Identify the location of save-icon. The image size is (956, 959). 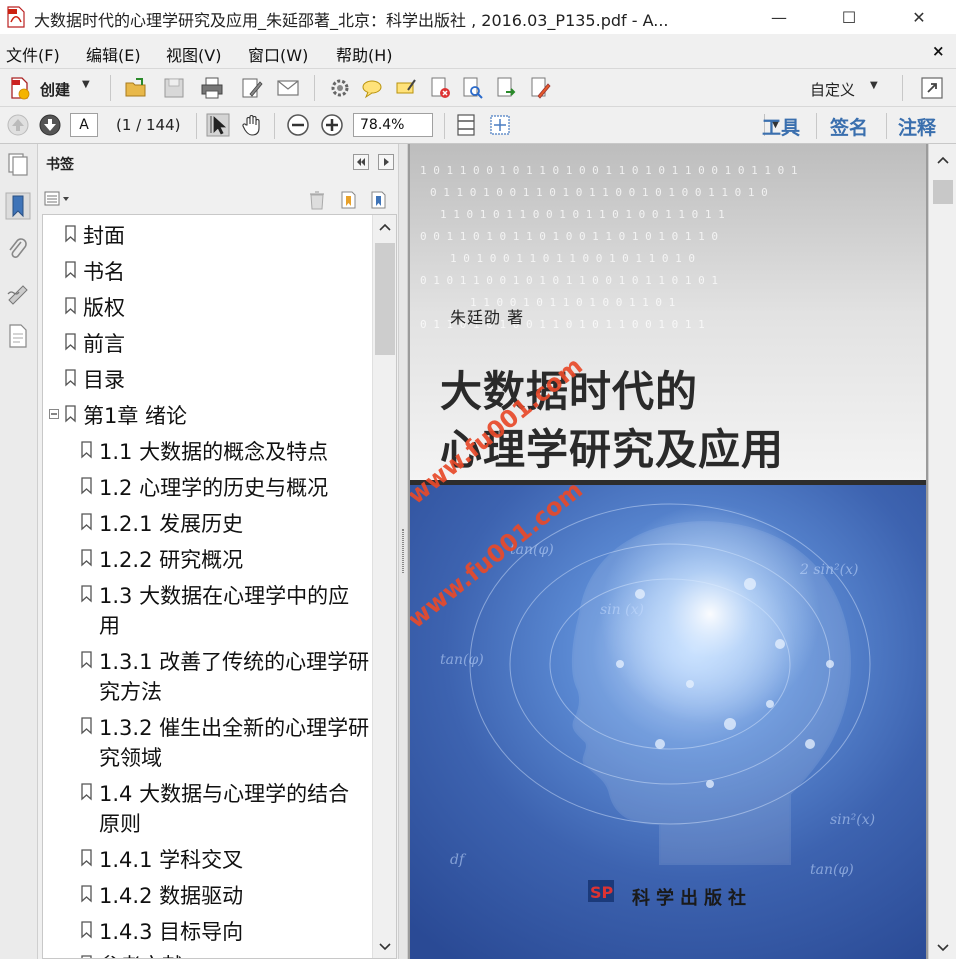
(174, 88).